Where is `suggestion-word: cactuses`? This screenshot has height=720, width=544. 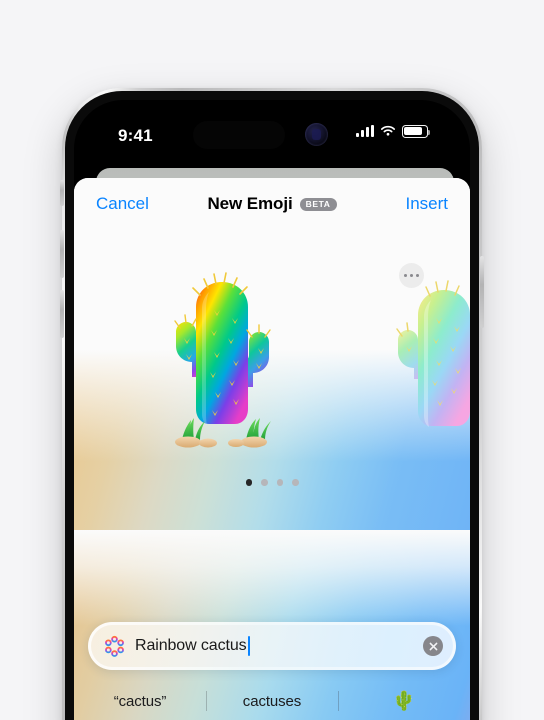
suggestion-word: cactuses is located at coordinates (272, 701).